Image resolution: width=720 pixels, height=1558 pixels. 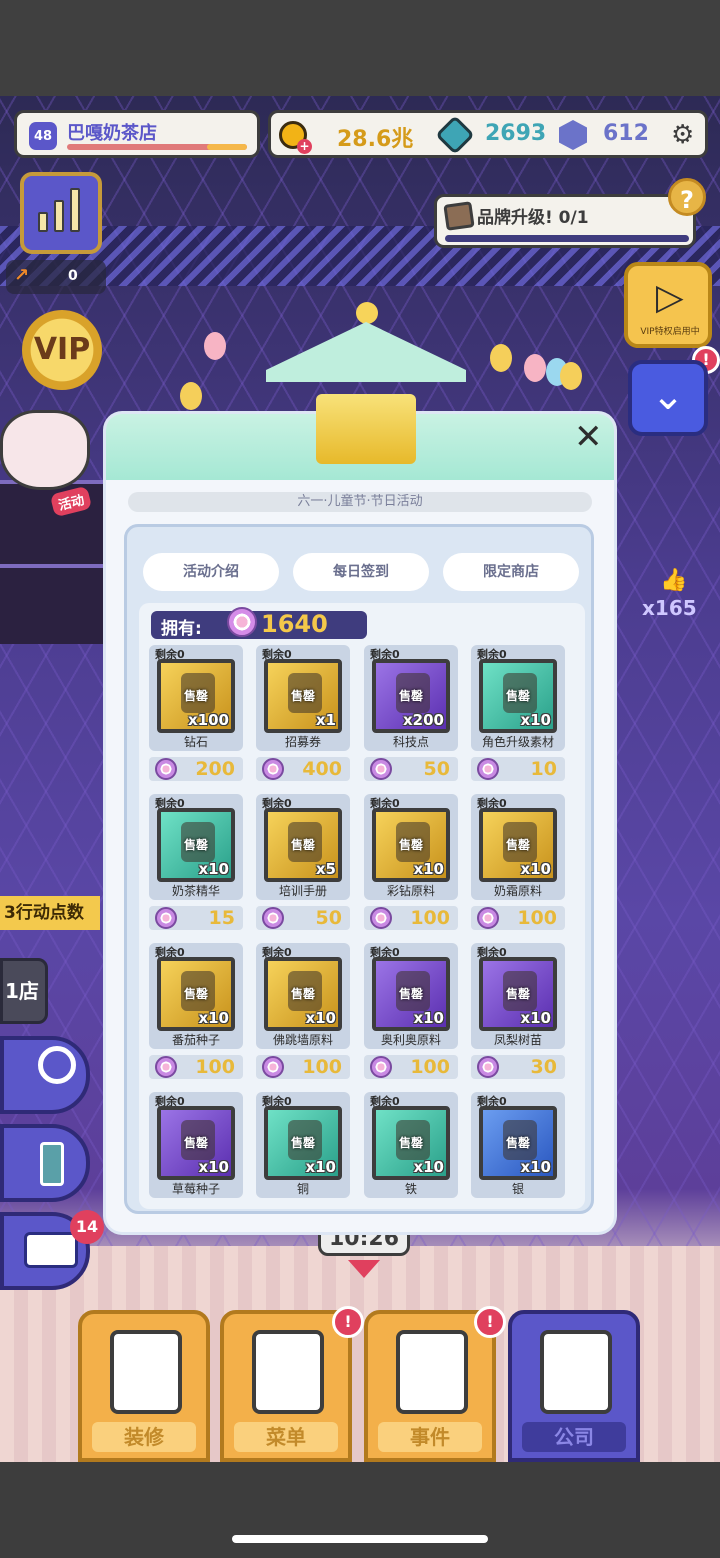 I want to click on item-quantity: x1, so click(x=325, y=720).